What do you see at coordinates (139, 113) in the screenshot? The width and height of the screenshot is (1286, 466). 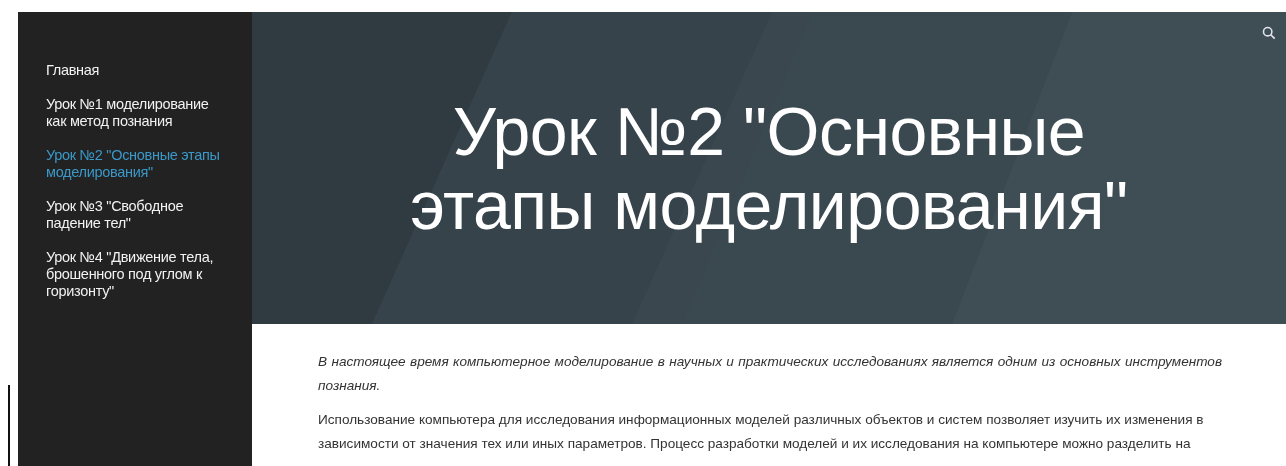 I see `nav-link: Урок №1 моделирование как метод познания` at bounding box center [139, 113].